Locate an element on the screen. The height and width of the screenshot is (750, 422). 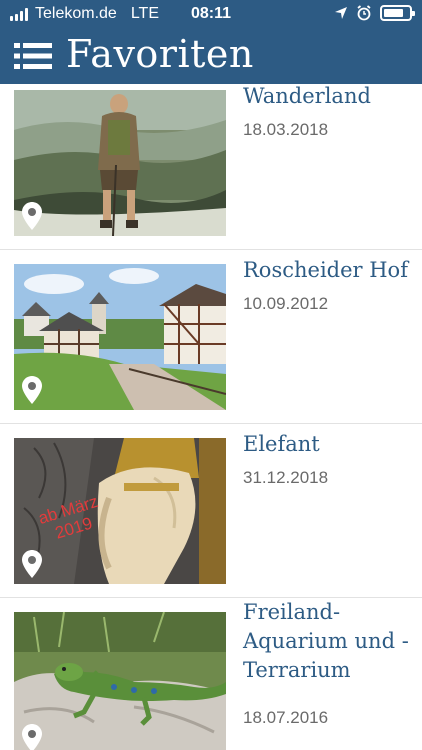
alarm-clock-icon is located at coordinates (364, 13).